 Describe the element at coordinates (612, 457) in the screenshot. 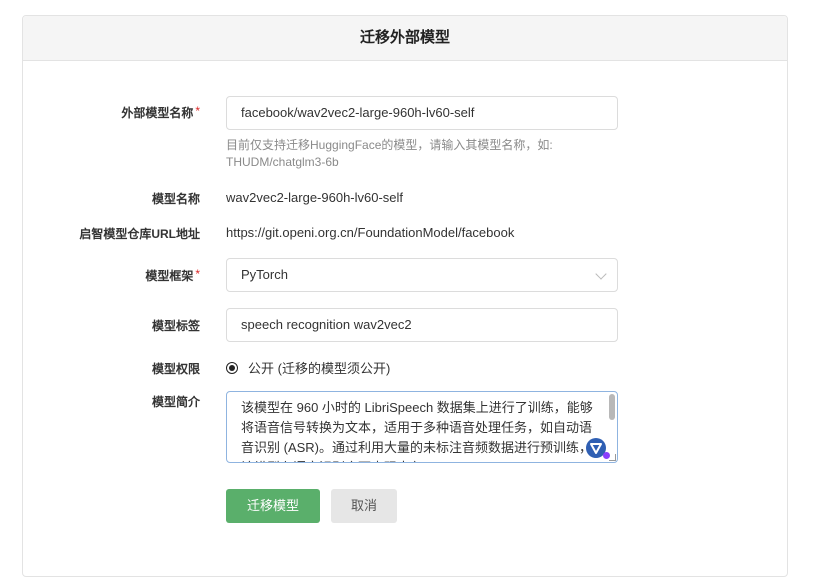

I see `resize-handle-icon` at that location.